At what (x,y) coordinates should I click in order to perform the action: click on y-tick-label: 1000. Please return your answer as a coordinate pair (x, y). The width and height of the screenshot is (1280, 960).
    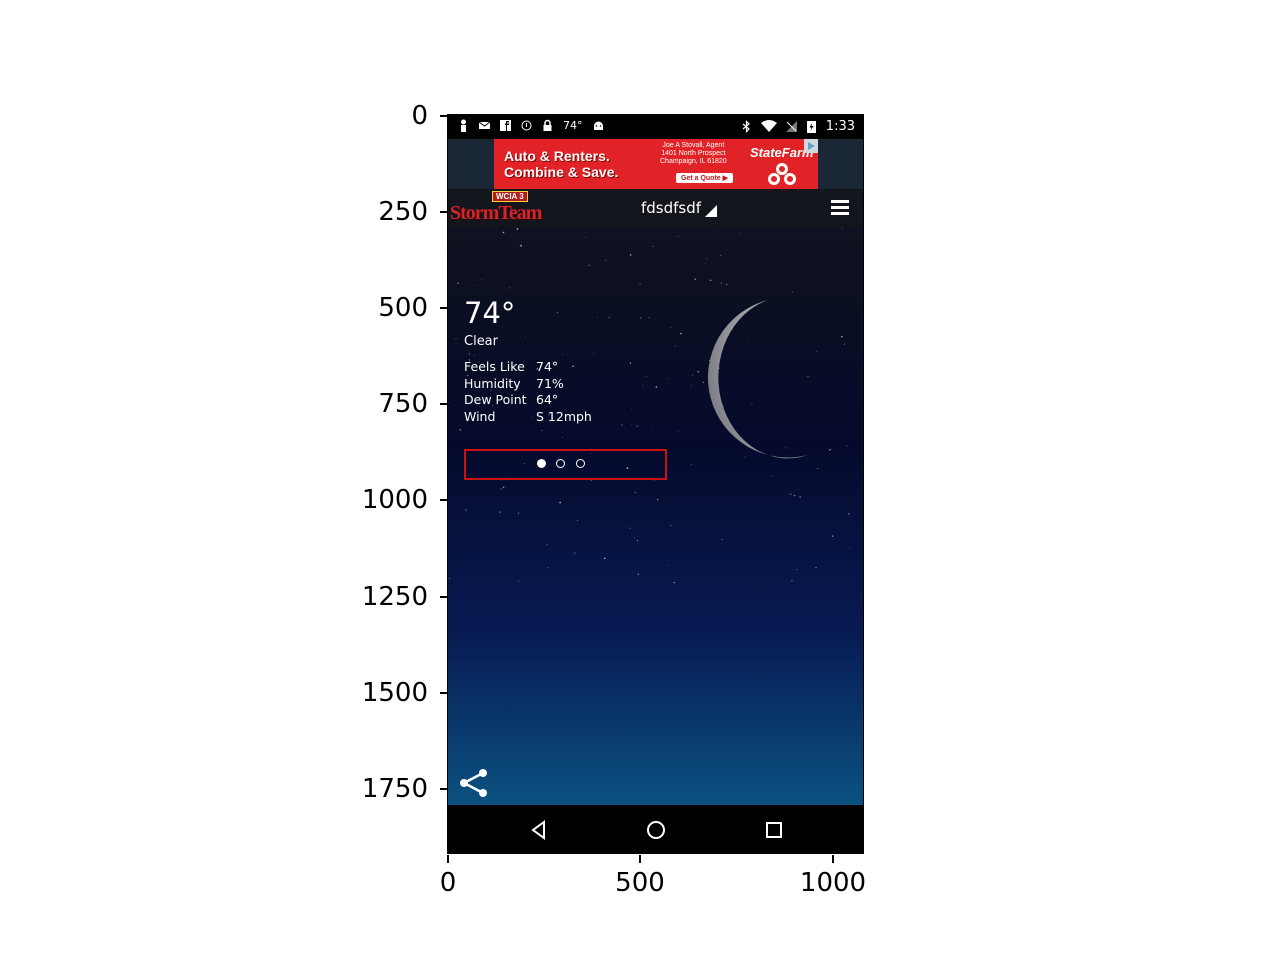
    Looking at the image, I should click on (394, 500).